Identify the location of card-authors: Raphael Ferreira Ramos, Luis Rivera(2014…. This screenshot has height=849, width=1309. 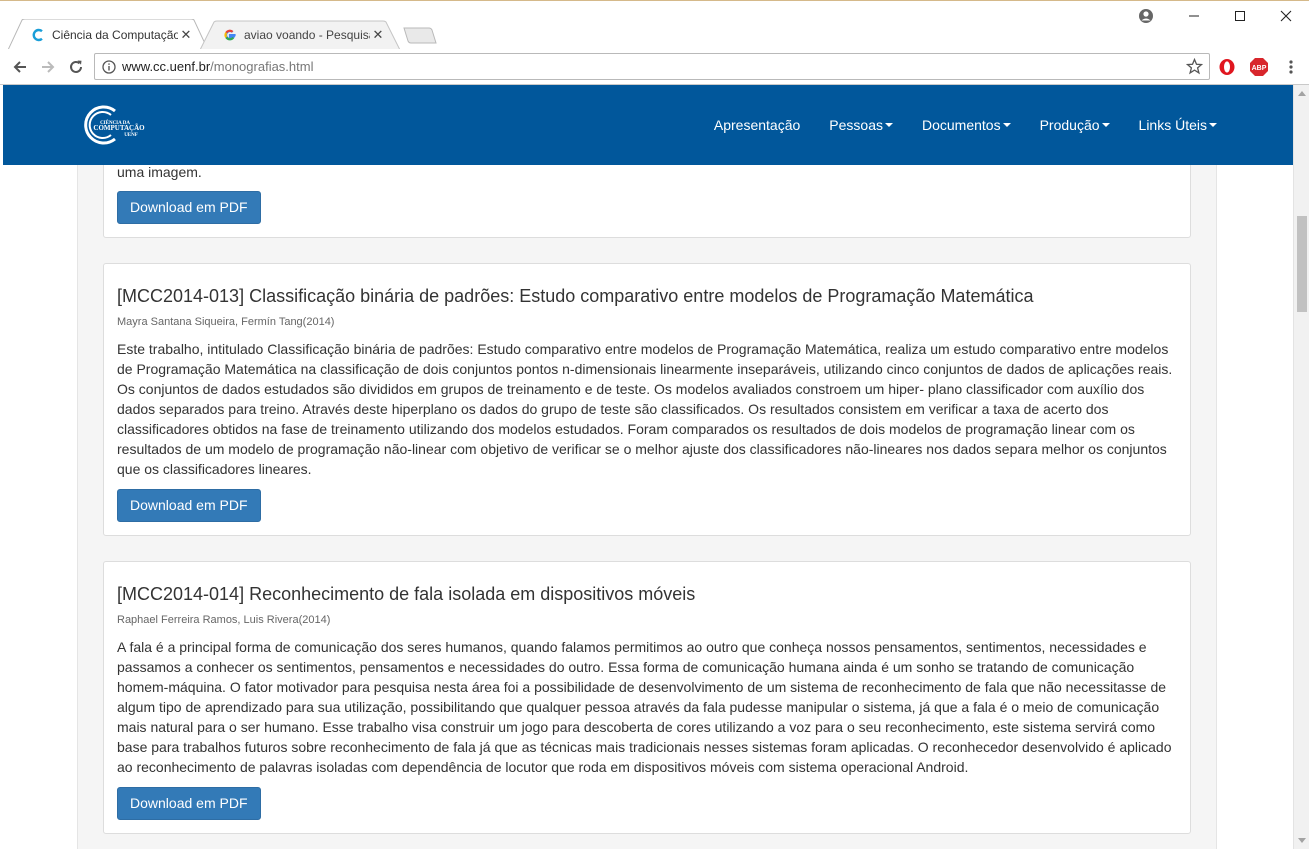
(224, 620).